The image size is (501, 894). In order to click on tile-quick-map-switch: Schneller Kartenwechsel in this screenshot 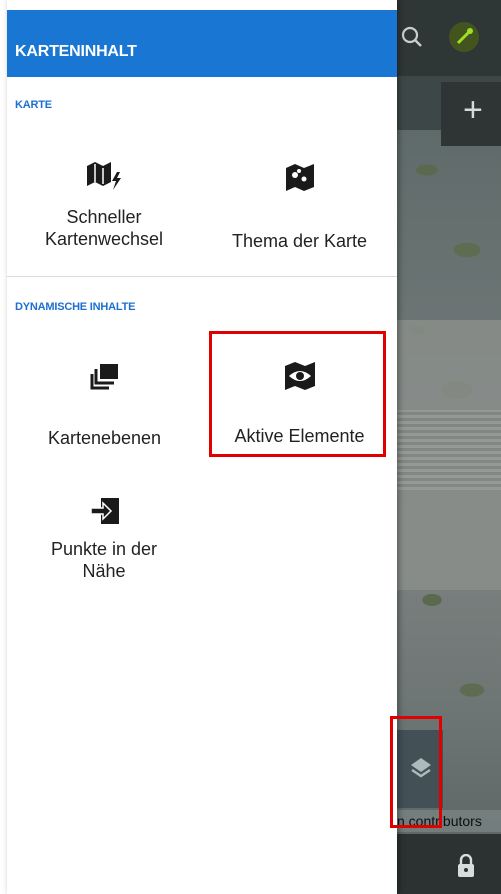, I will do `click(104, 205)`.